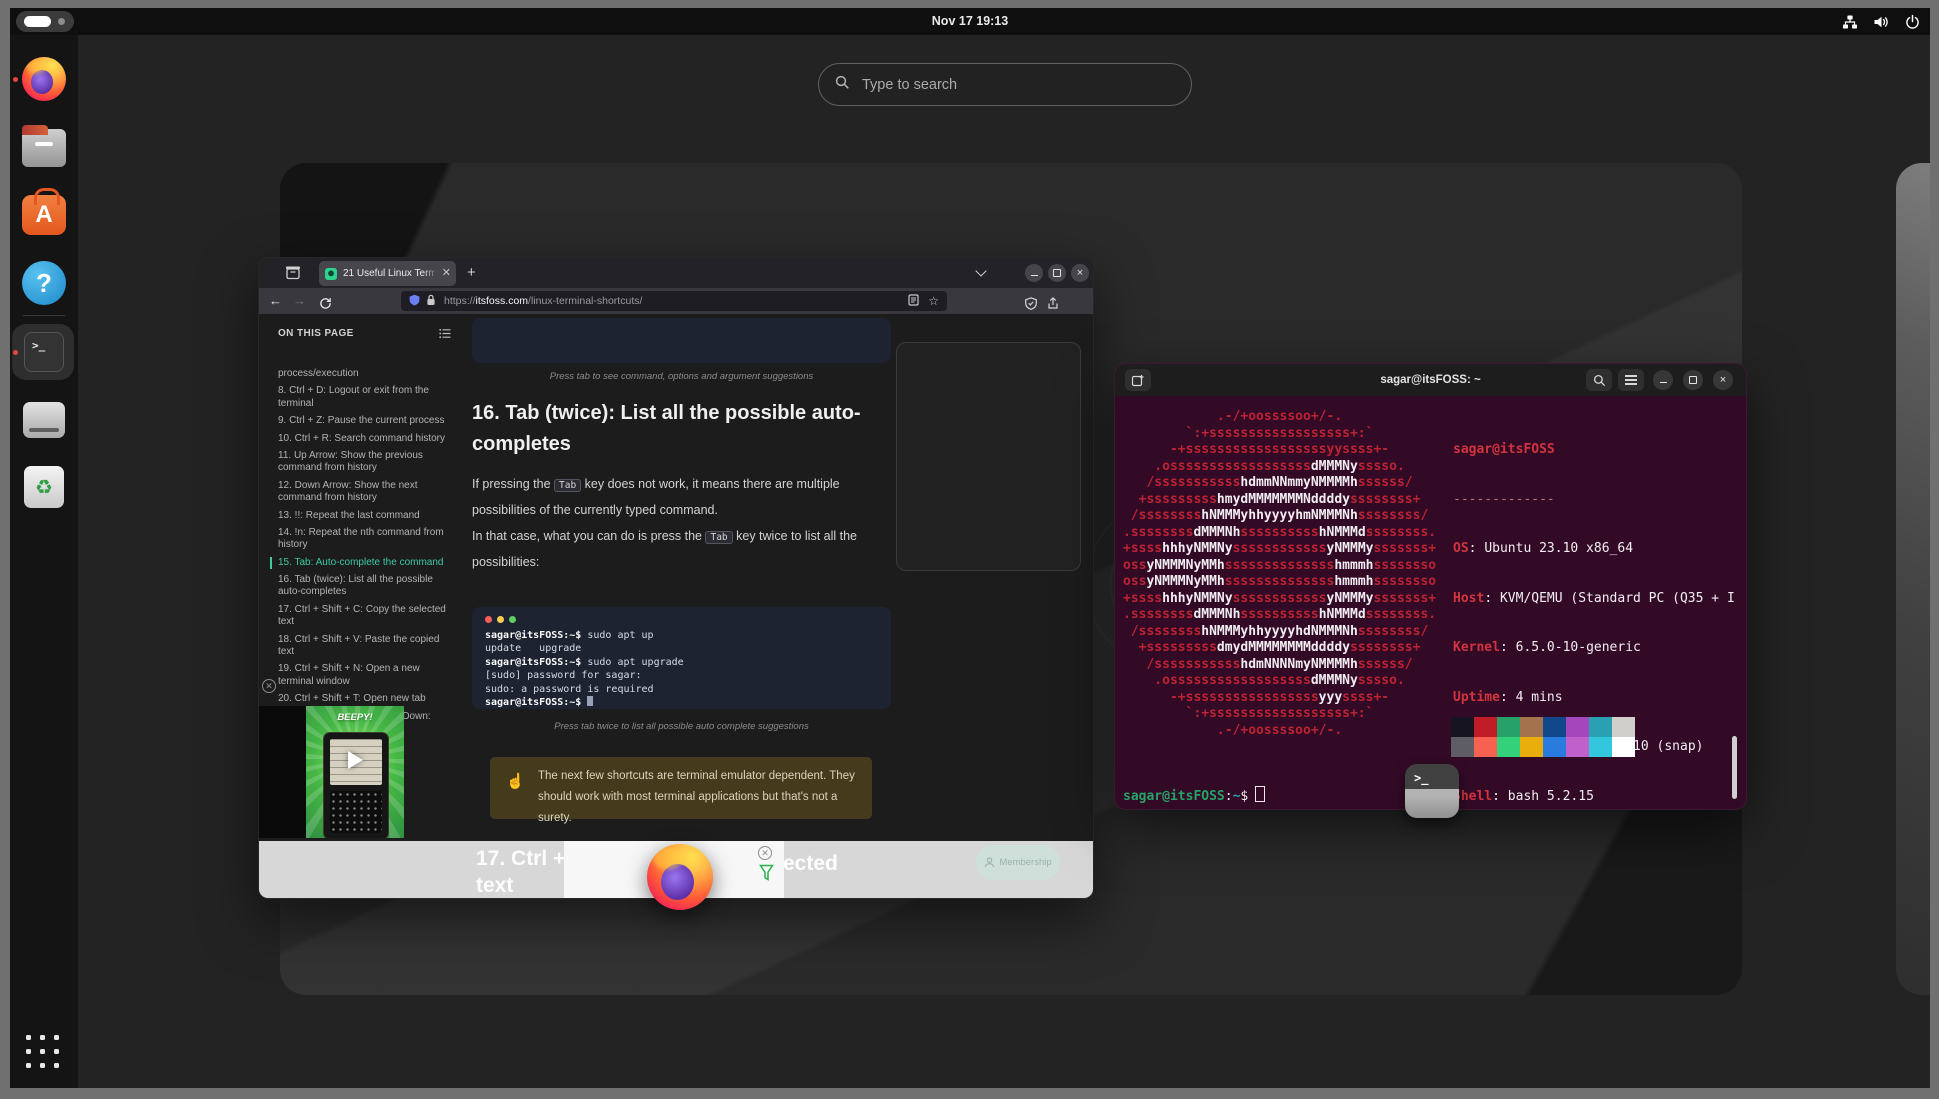 The height and width of the screenshot is (1099, 1939). Describe the element at coordinates (1693, 380) in the screenshot. I see `terminal-maximize-button` at that location.